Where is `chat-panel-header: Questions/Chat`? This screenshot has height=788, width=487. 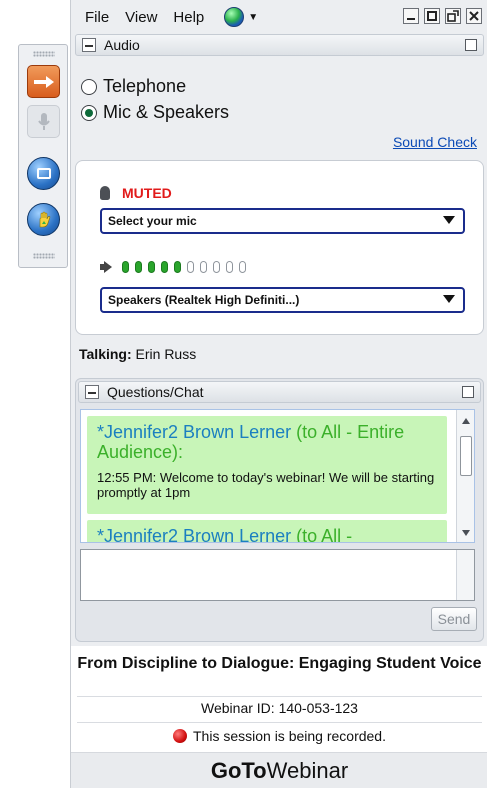 chat-panel-header: Questions/Chat is located at coordinates (279, 392).